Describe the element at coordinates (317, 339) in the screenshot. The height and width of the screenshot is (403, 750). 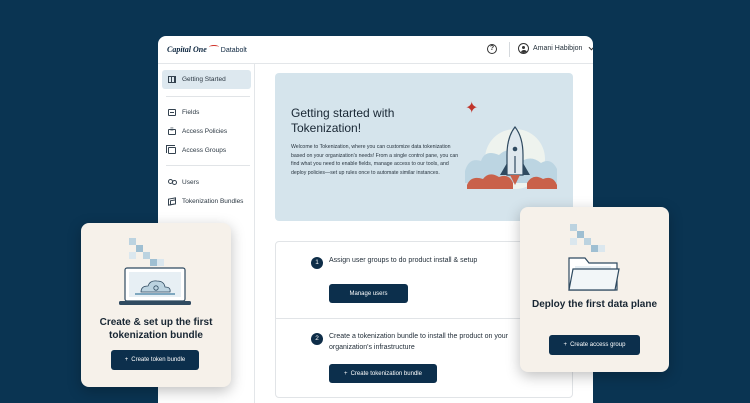
I see `step-number: 2` at that location.